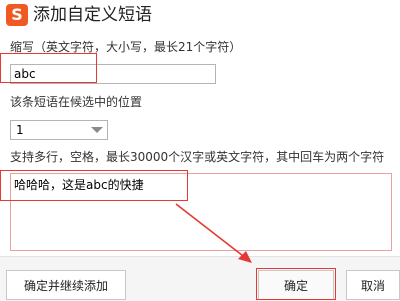  I want to click on position-label: 该条短语在候选中的位置, so click(76, 102).